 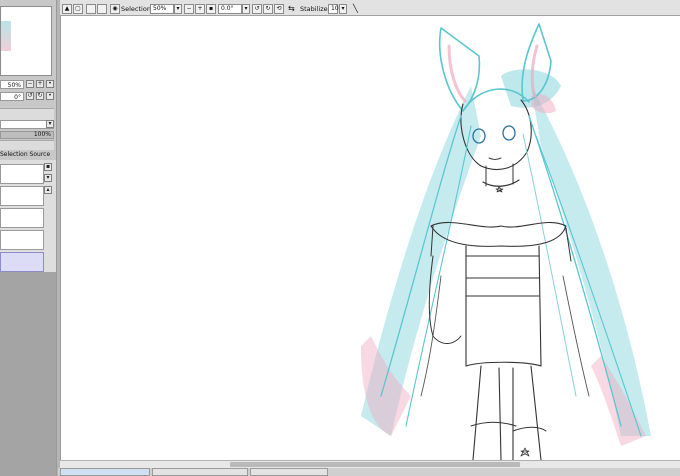 What do you see at coordinates (279, 9) in the screenshot?
I see `reset-icon: ⟲` at bounding box center [279, 9].